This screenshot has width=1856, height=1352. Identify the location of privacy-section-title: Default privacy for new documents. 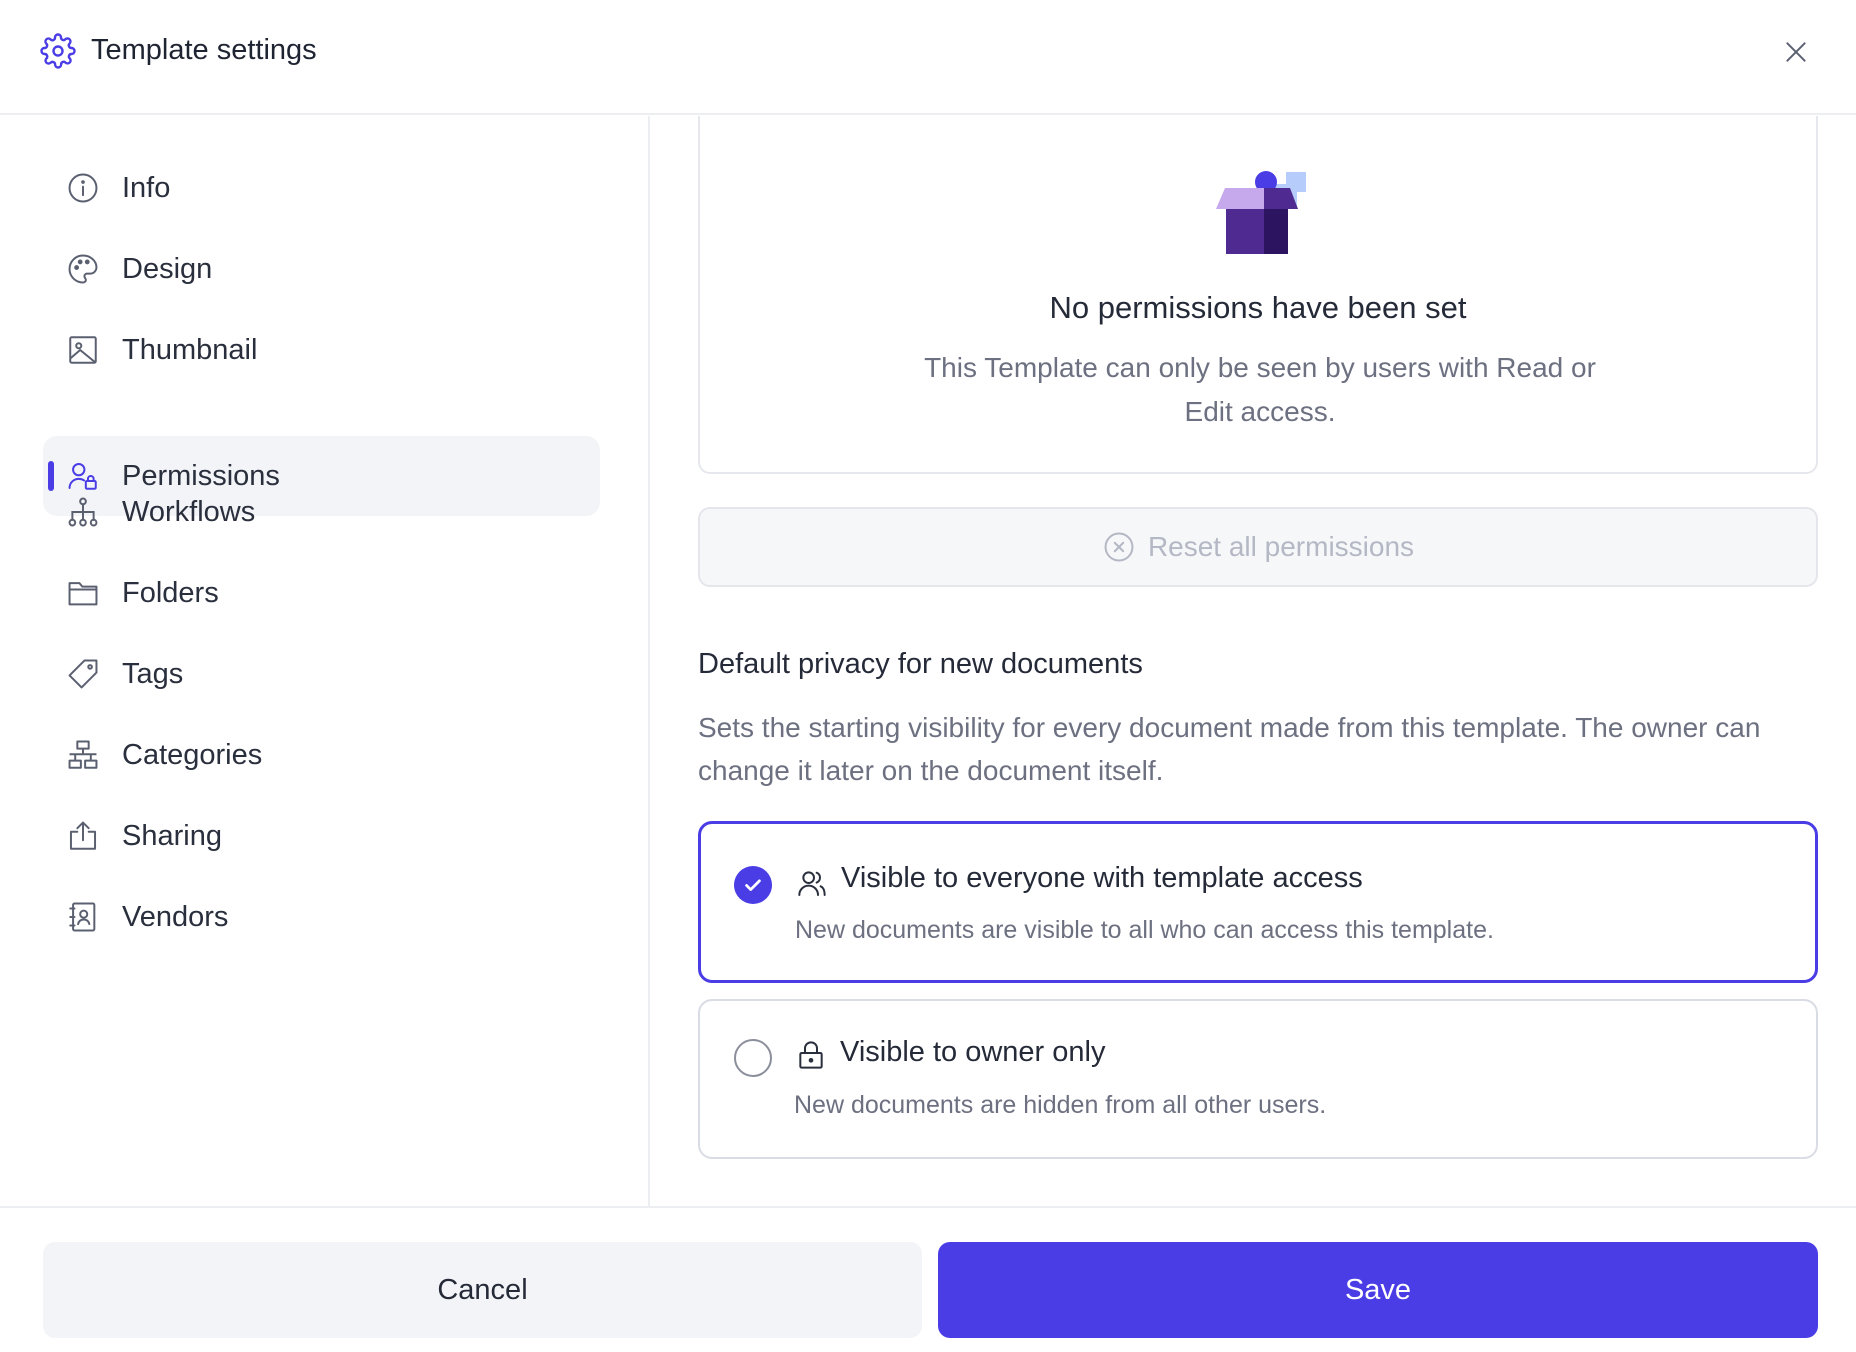
(920, 664).